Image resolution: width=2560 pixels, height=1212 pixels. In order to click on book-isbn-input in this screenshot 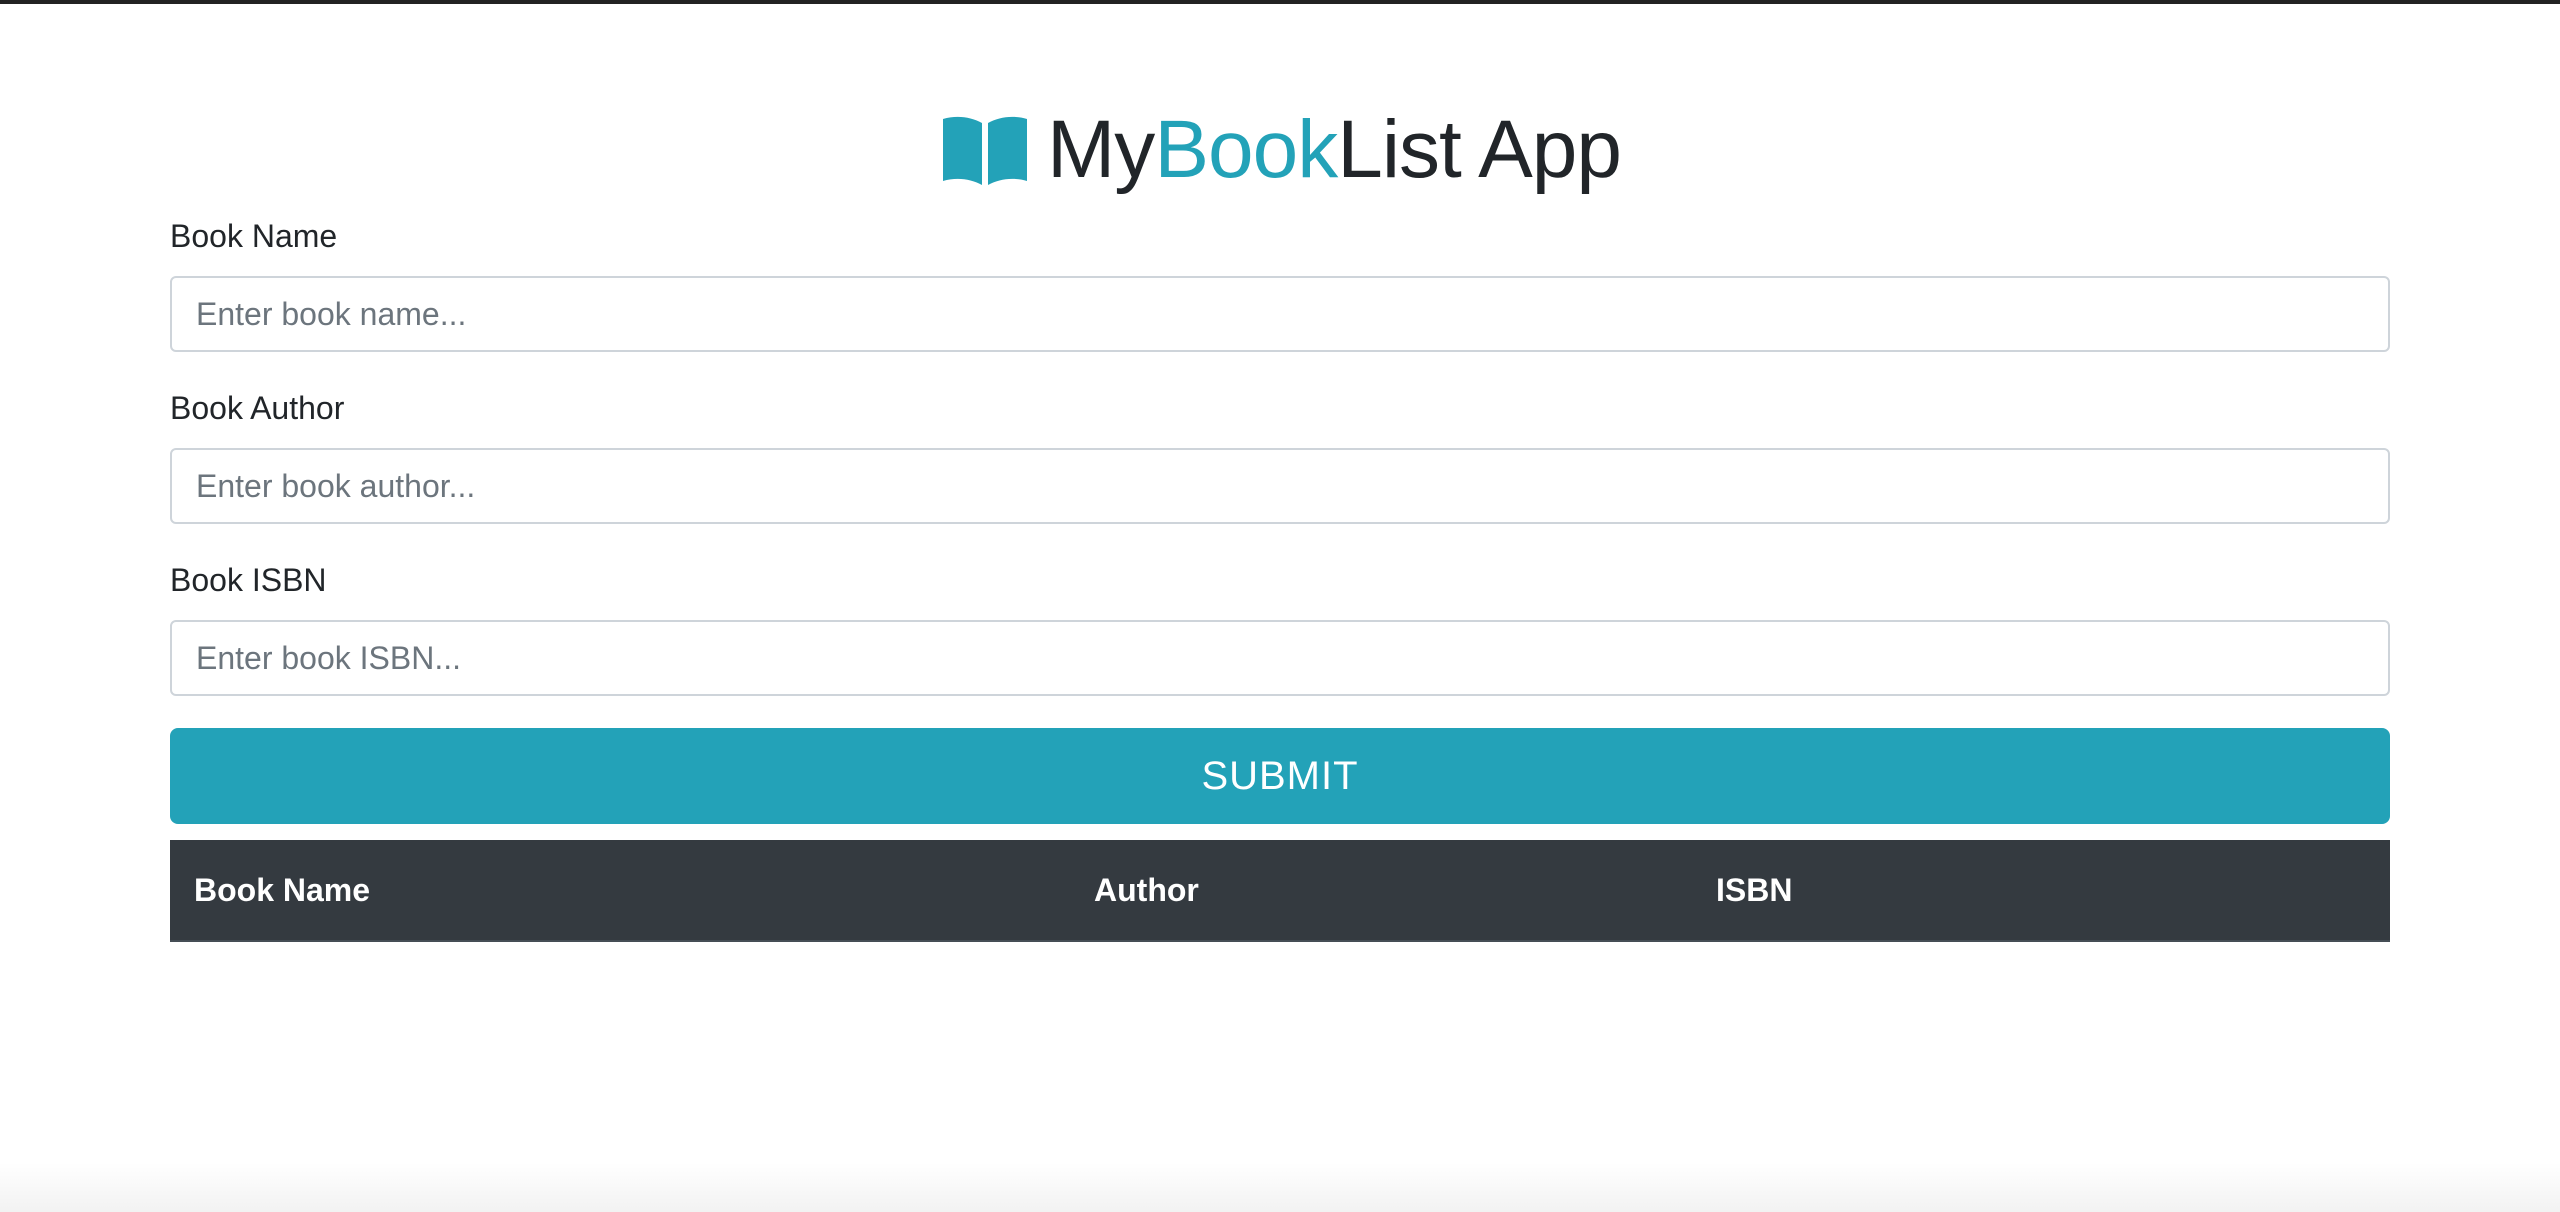, I will do `click(1280, 658)`.